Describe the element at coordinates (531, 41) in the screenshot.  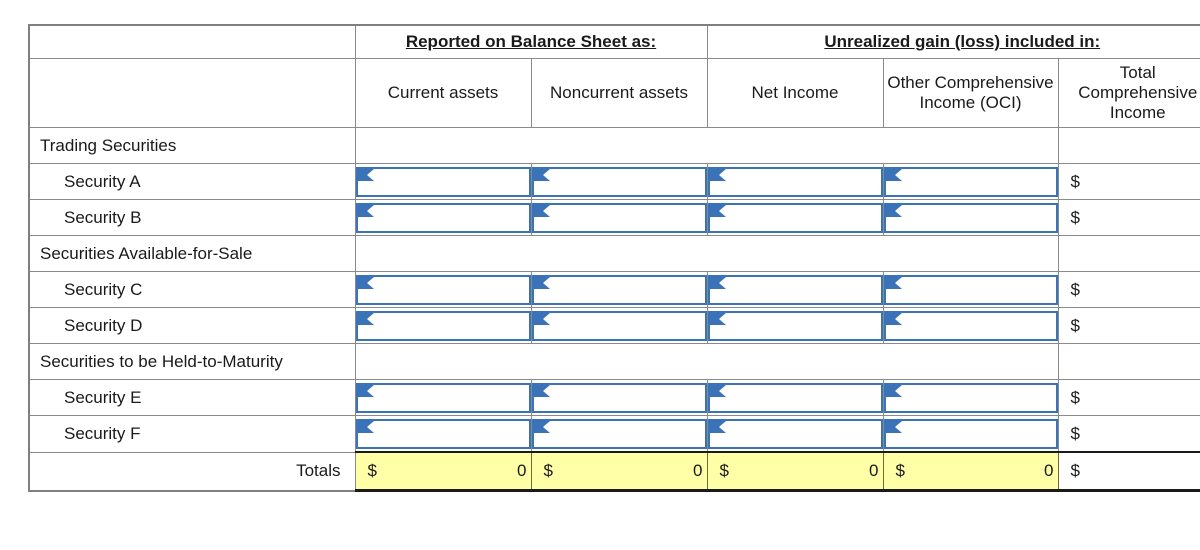
I see `group-header-balance-sheet-label: Reported on Balance Sheet as:` at that location.